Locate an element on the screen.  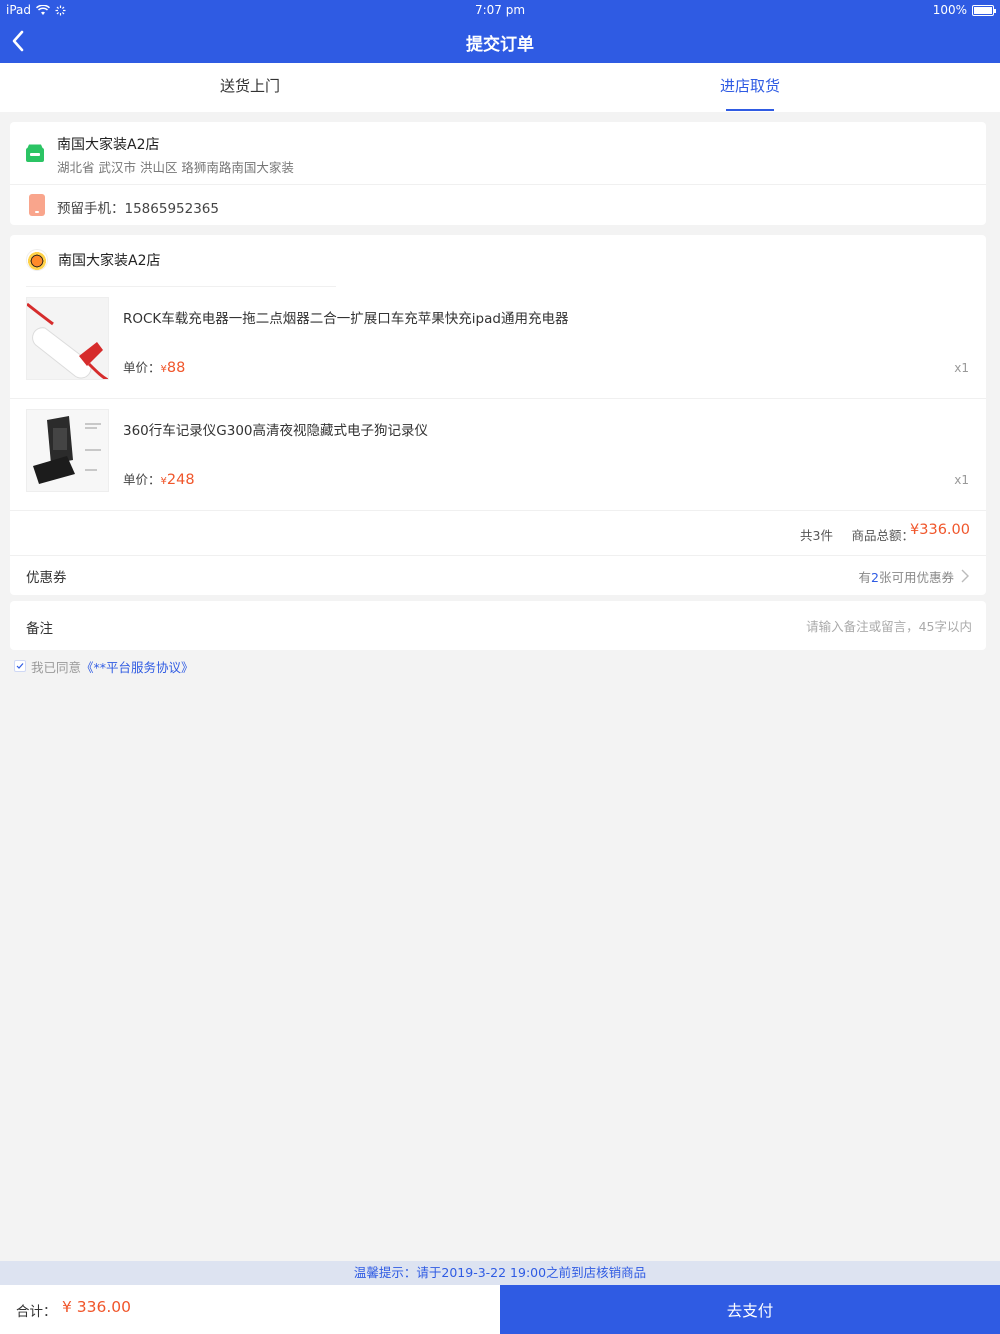
nav-bar: iPad 7:07 pm 100% 提交订单 is located at coordinates (500, 31).